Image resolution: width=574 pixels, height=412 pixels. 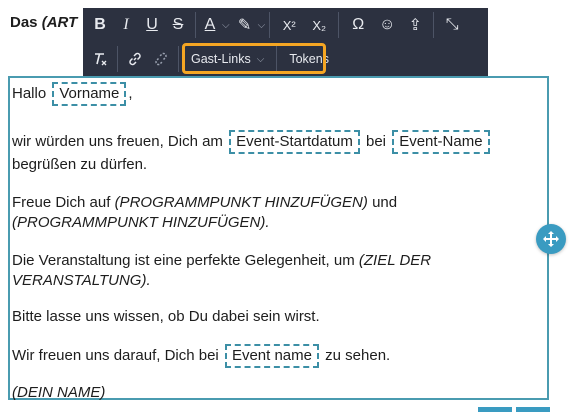 What do you see at coordinates (130, 93) in the screenshot?
I see `greeting-comma: ,` at bounding box center [130, 93].